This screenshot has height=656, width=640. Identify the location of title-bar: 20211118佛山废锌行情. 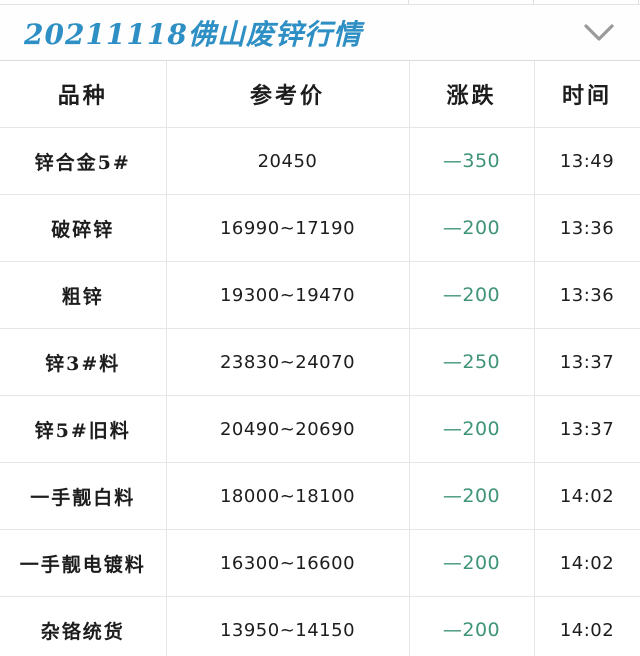
(320, 33).